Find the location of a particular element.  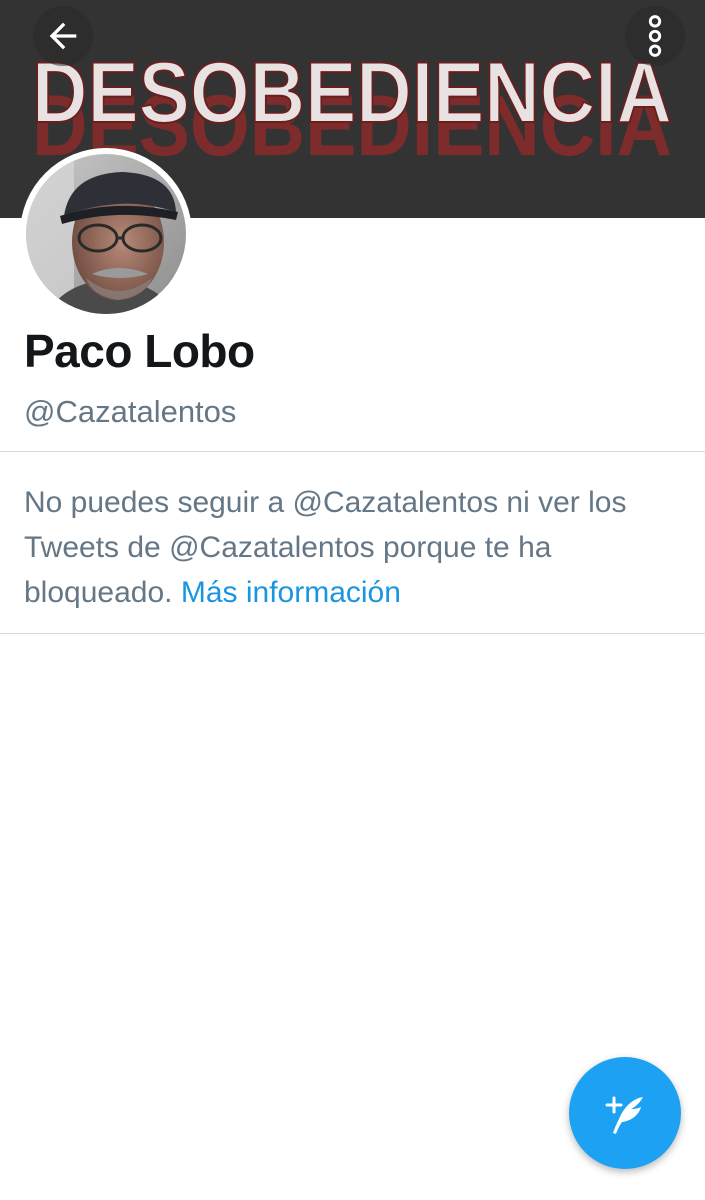

more-vertical-icon is located at coordinates (655, 36).